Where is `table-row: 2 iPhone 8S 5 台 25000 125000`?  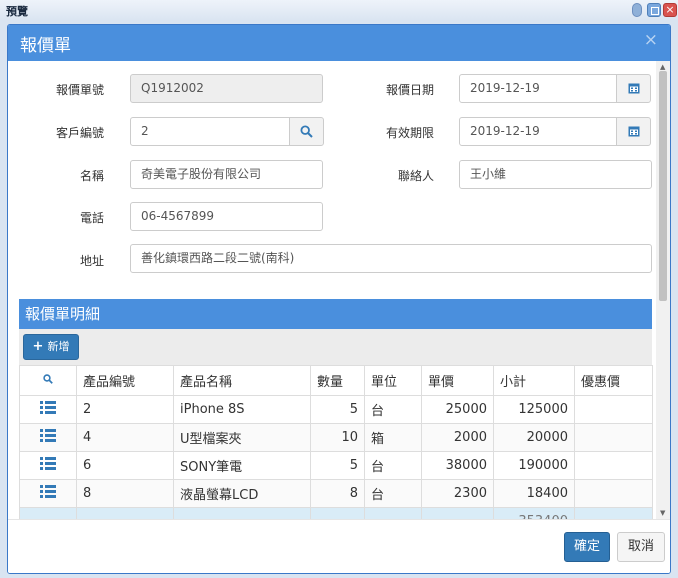 table-row: 2 iPhone 8S 5 台 25000 125000 is located at coordinates (336, 409).